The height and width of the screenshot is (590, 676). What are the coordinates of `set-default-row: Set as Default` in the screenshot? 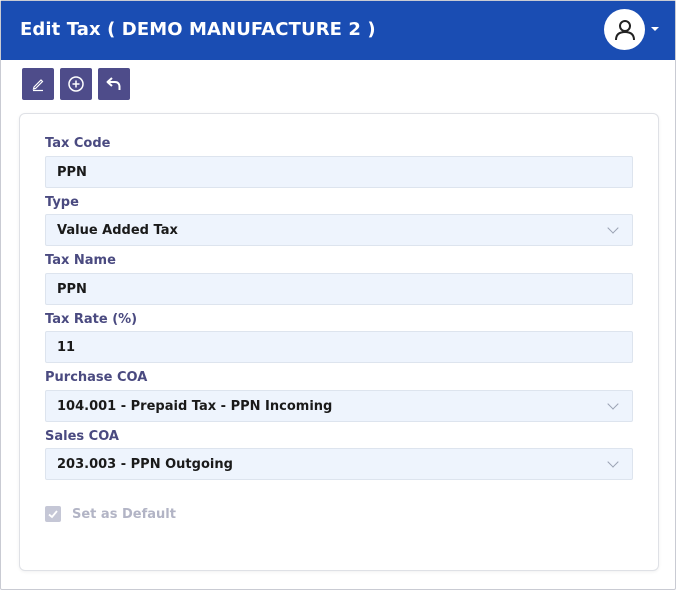 It's located at (110, 514).